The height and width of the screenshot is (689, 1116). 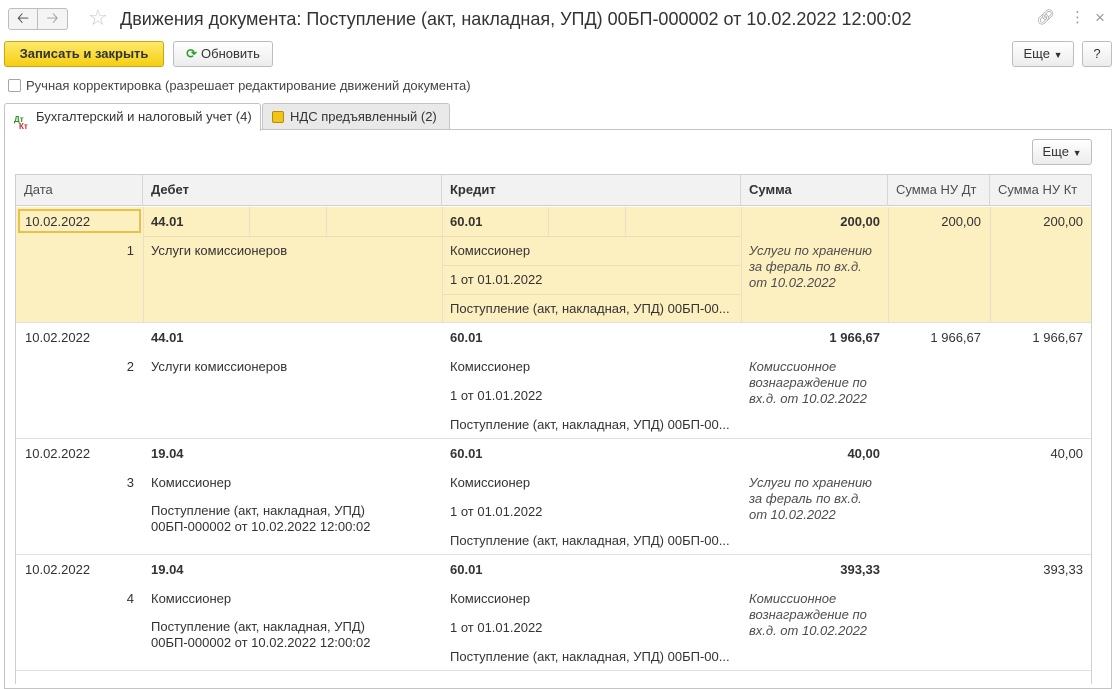 I want to click on close-icon: ×, so click(x=1100, y=18).